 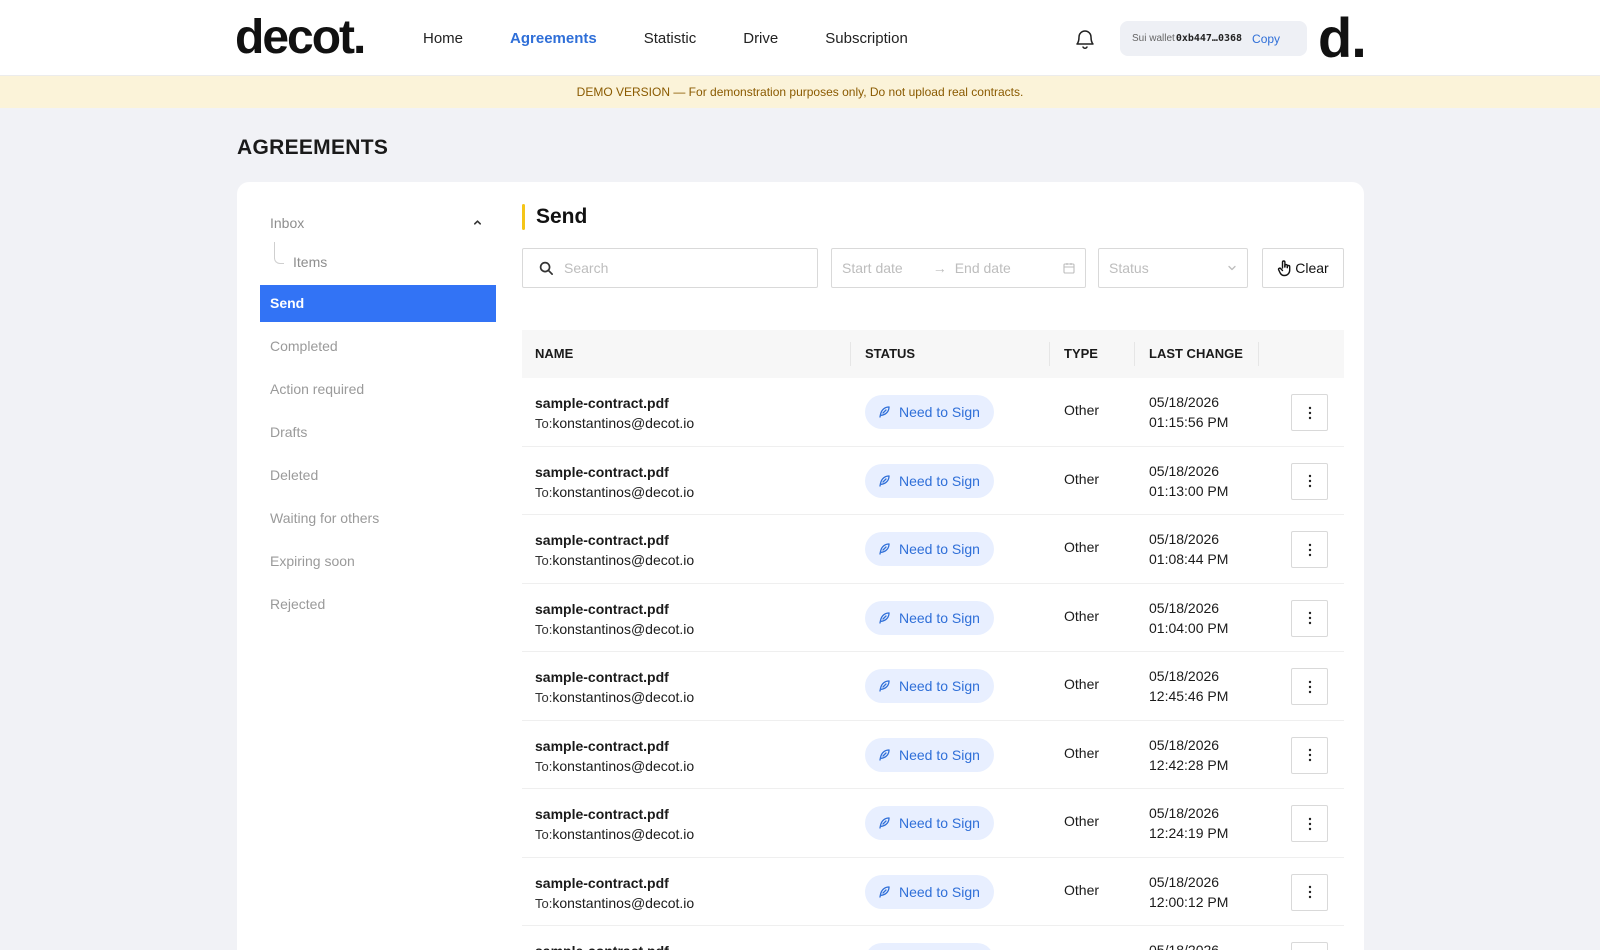 I want to click on calendar-icon, so click(x=1069, y=268).